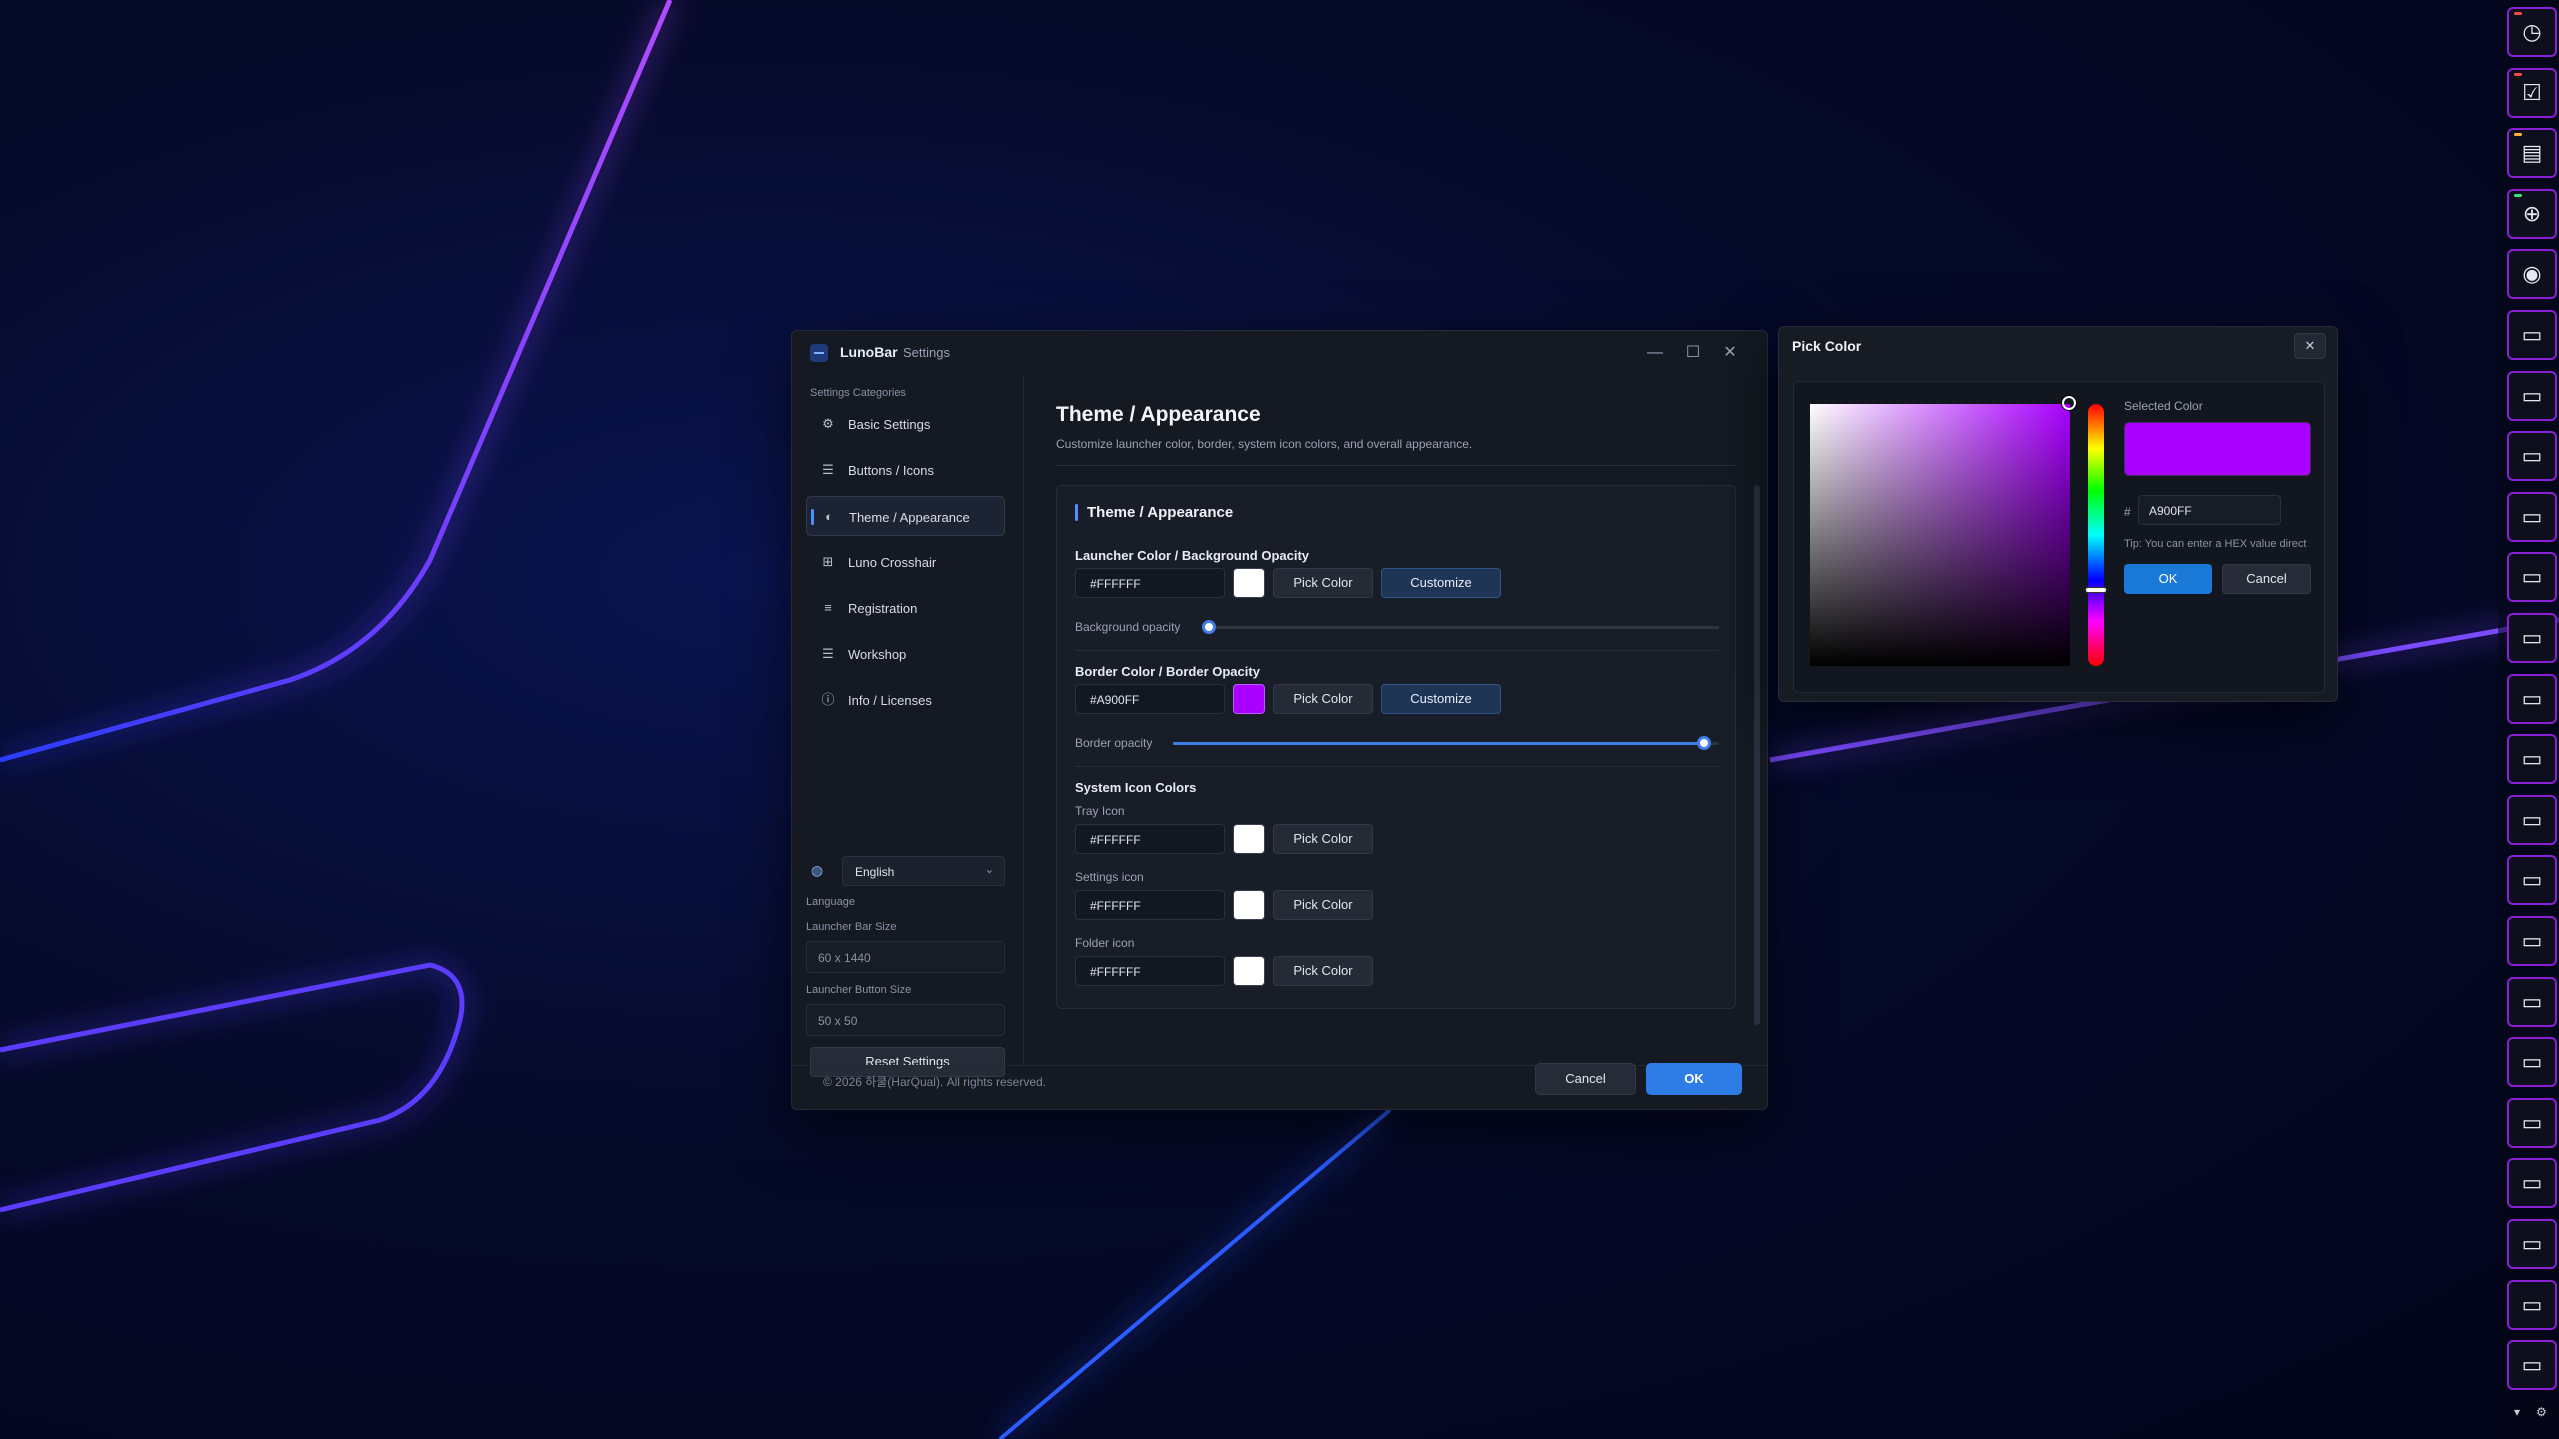 This screenshot has height=1439, width=2559. Describe the element at coordinates (926, 352) in the screenshot. I see `window-subtitle: Settings` at that location.